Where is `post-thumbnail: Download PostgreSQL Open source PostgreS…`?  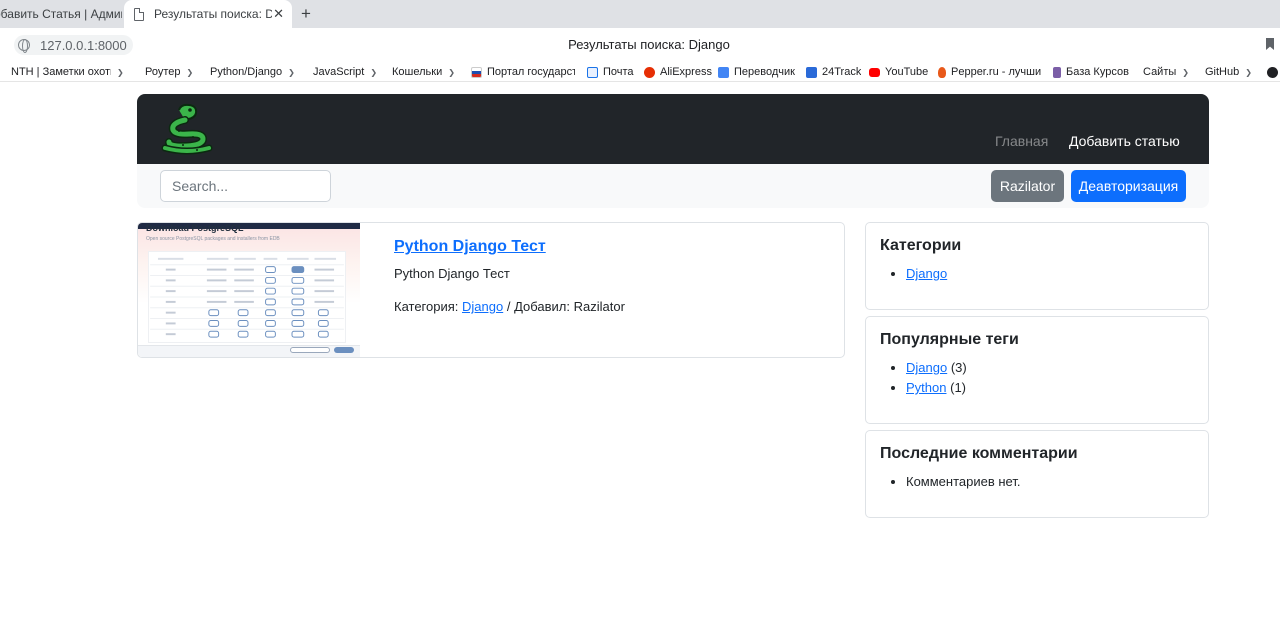 post-thumbnail: Download PostgreSQL Open source PostgreS… is located at coordinates (249, 290).